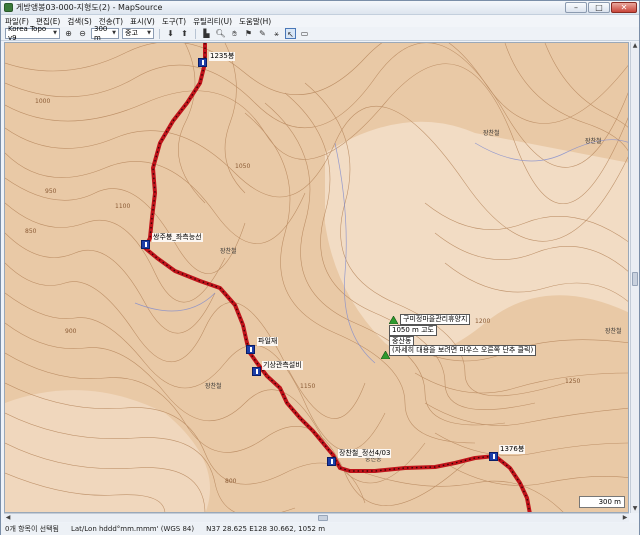 The height and width of the screenshot is (535, 640). What do you see at coordinates (131, 33) in the screenshot?
I see `detail-level-value: 중고` at bounding box center [131, 33].